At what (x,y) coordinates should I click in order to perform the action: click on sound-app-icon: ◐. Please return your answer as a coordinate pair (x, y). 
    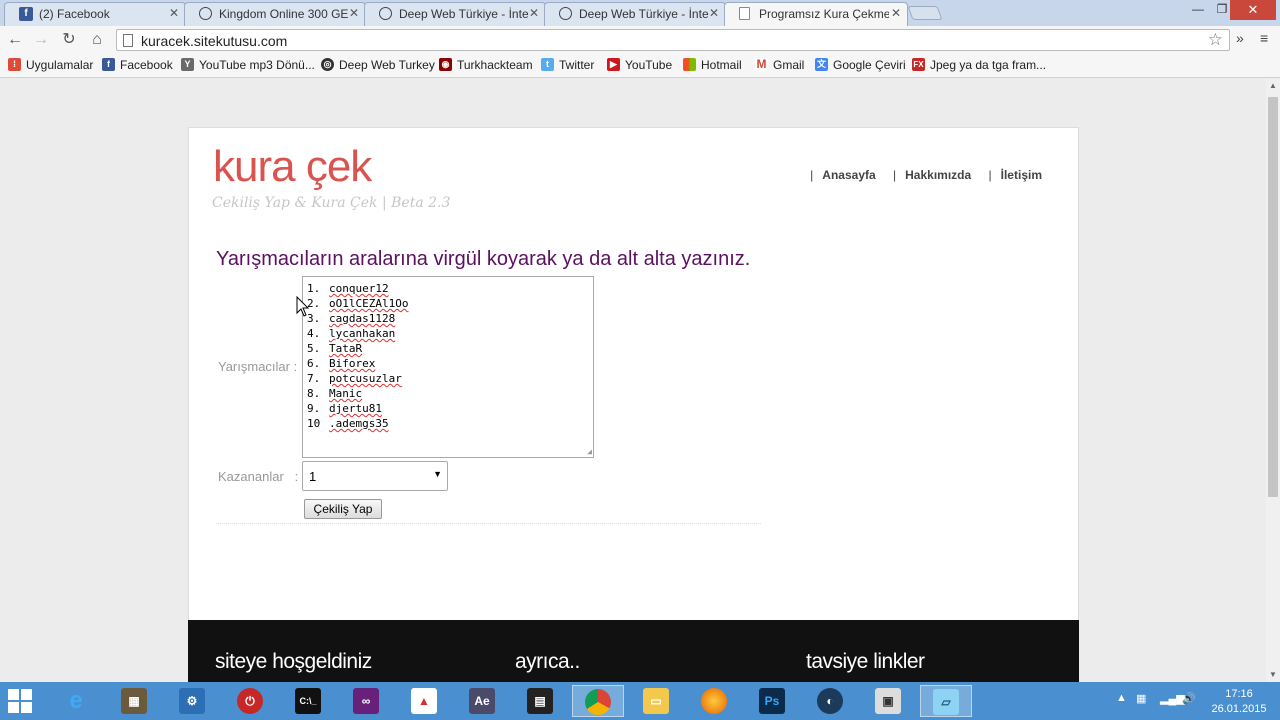
    Looking at the image, I should click on (830, 701).